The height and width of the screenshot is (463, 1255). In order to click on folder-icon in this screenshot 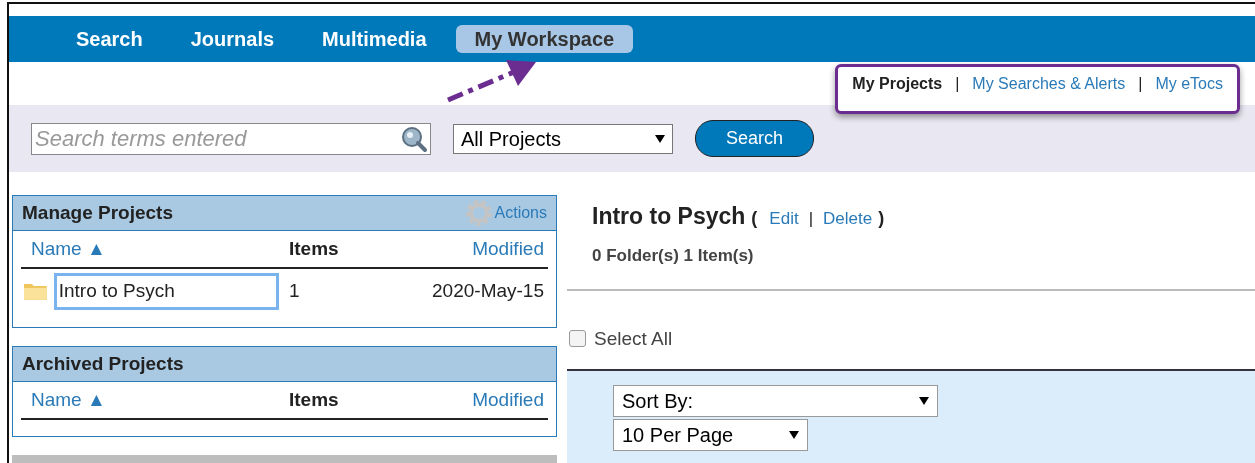, I will do `click(35, 291)`.